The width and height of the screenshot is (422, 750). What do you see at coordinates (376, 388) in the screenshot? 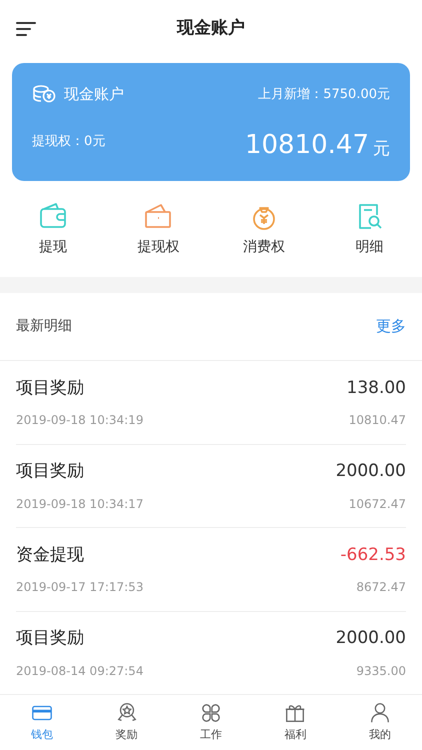
I see `transaction-amount: 138.00` at bounding box center [376, 388].